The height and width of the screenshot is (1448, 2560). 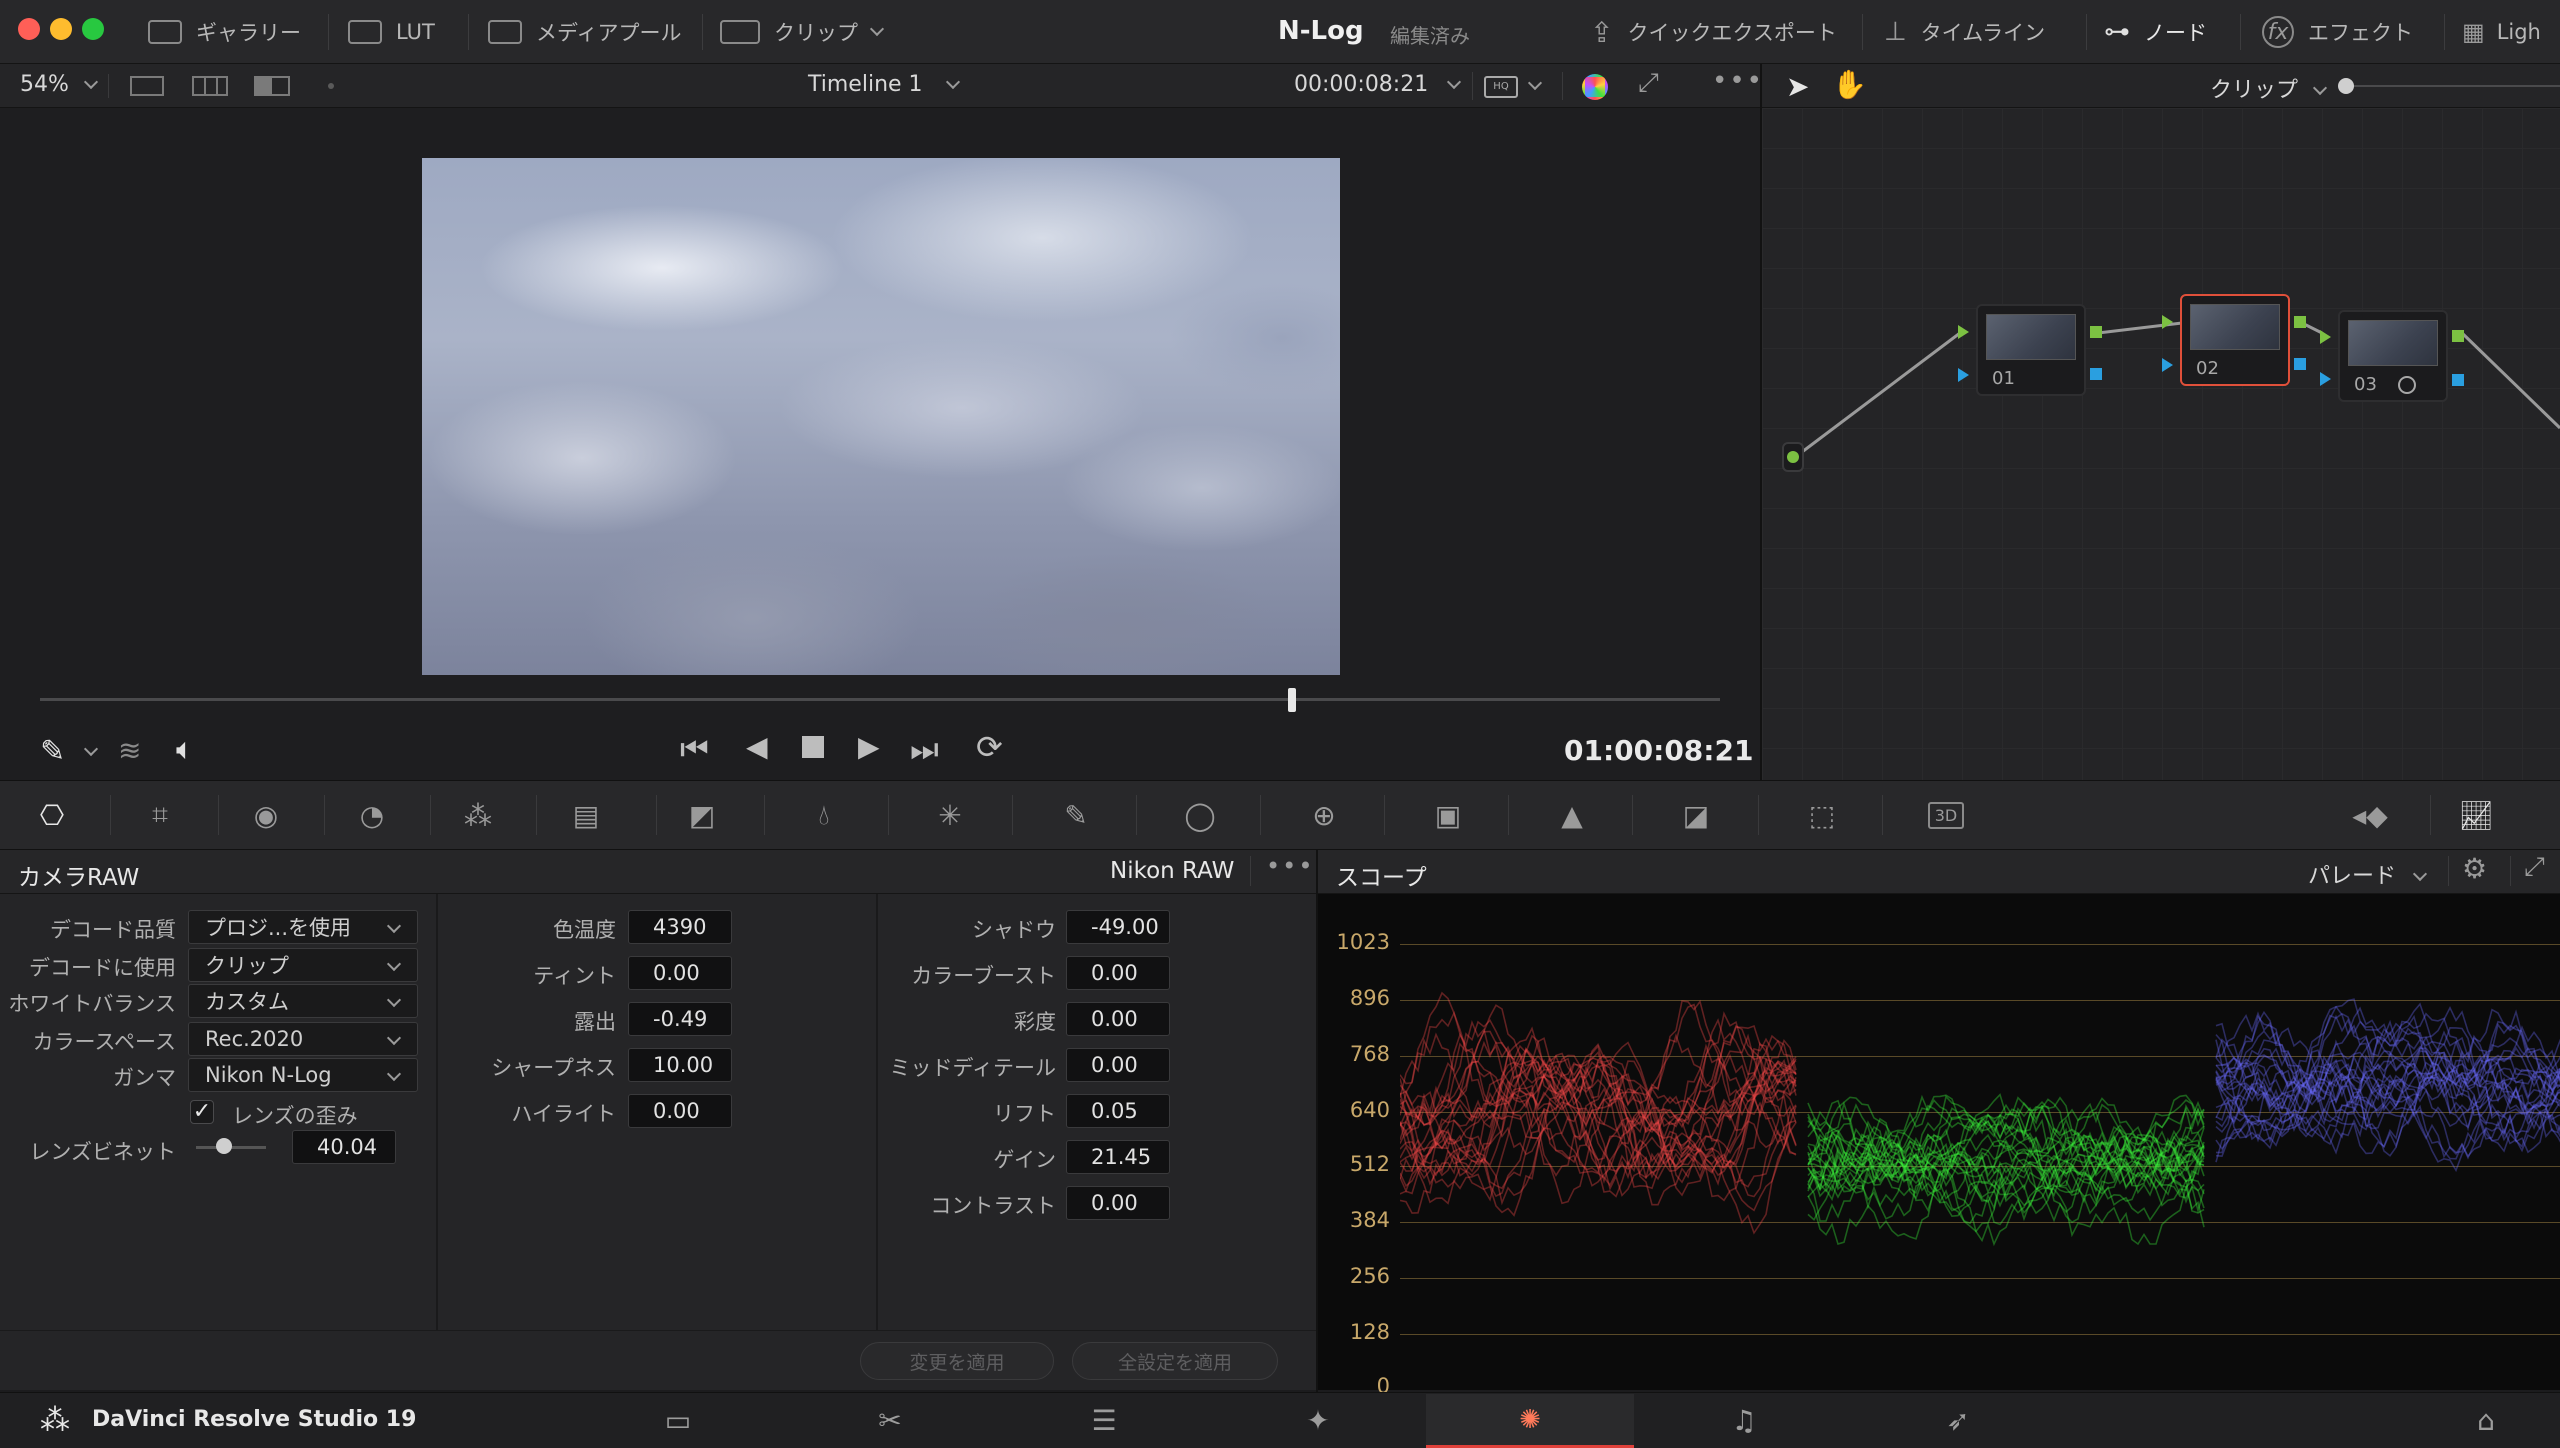 What do you see at coordinates (303, 1001) in the screenshot?
I see `white-balance-select: カスタム` at bounding box center [303, 1001].